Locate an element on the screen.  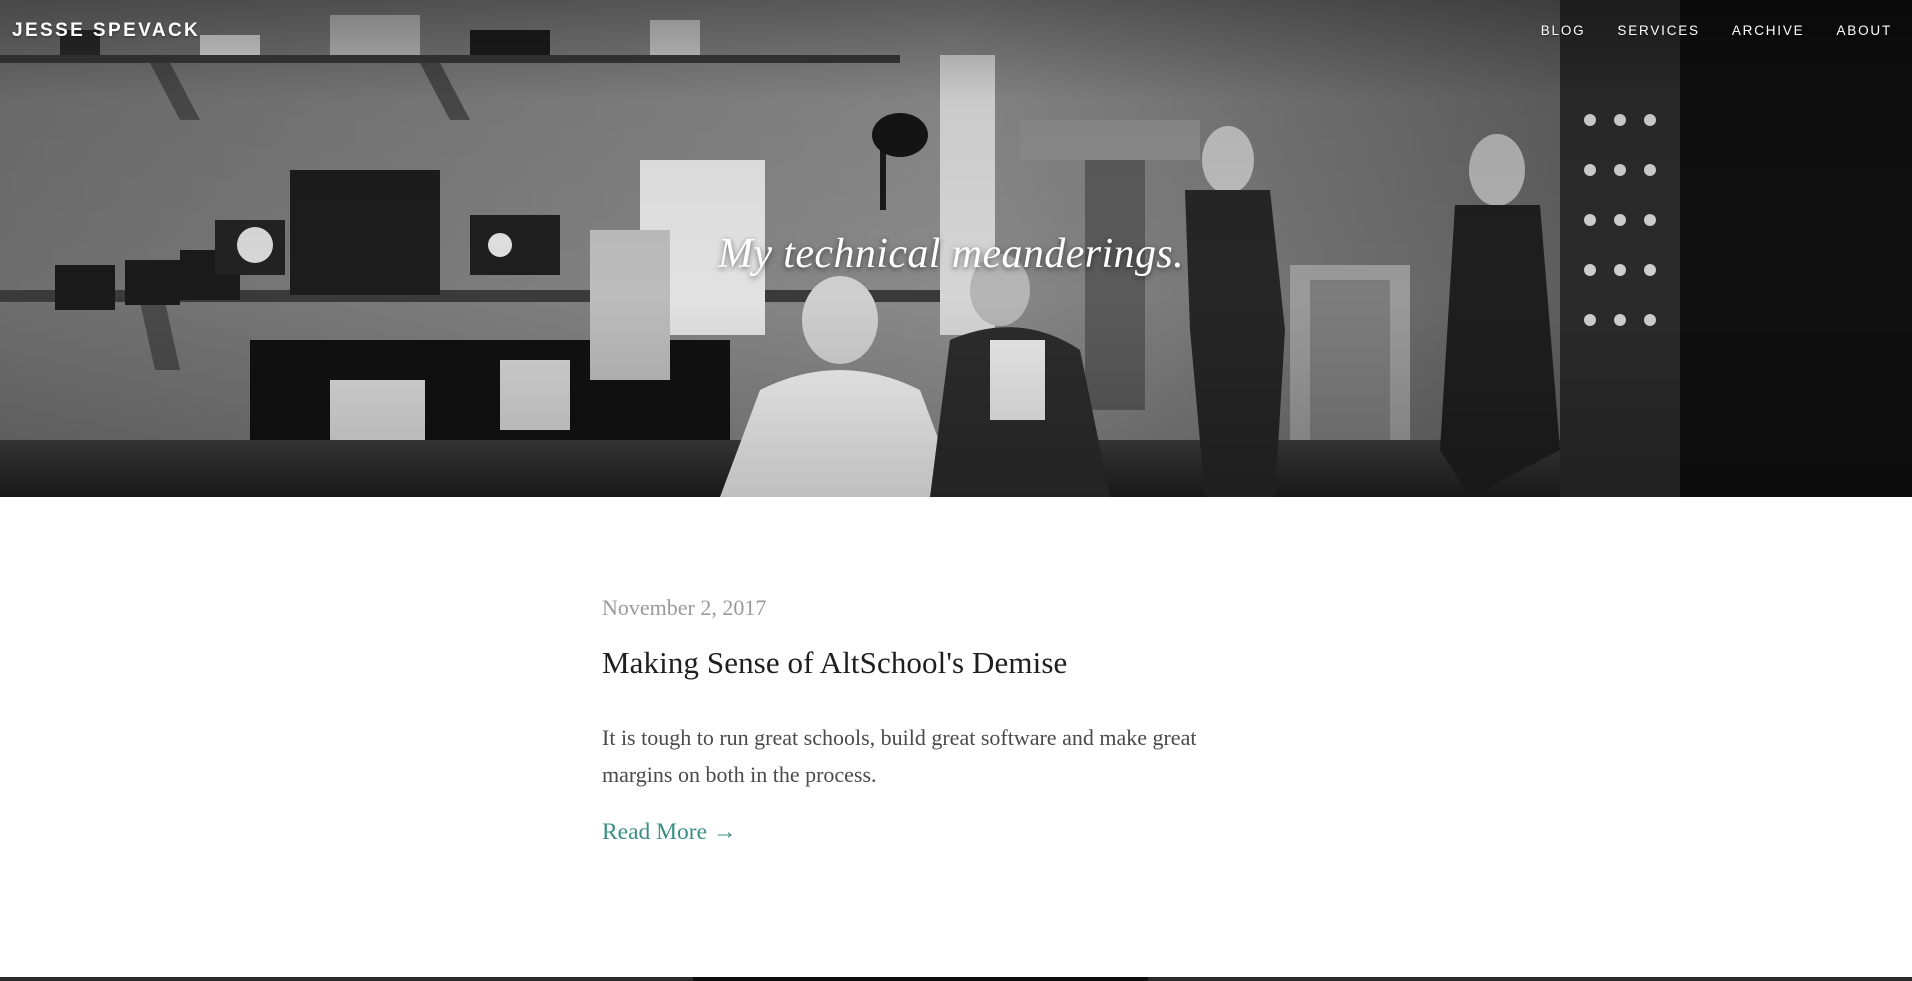
bottom-edge-highlight is located at coordinates (920, 979).